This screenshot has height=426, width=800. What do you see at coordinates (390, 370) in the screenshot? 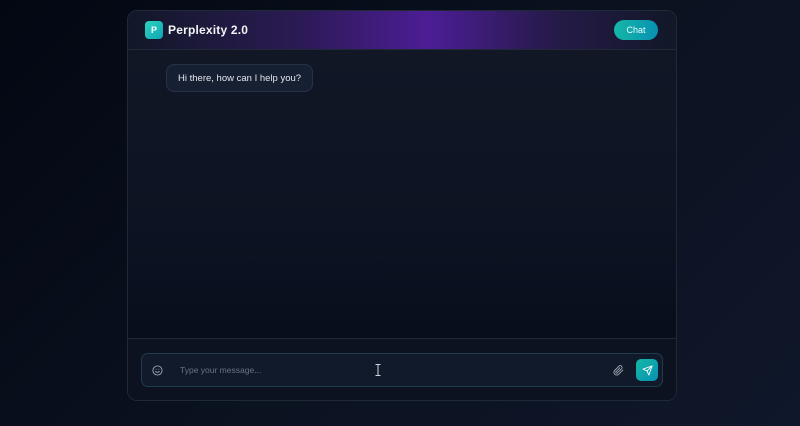
I see `message-input` at bounding box center [390, 370].